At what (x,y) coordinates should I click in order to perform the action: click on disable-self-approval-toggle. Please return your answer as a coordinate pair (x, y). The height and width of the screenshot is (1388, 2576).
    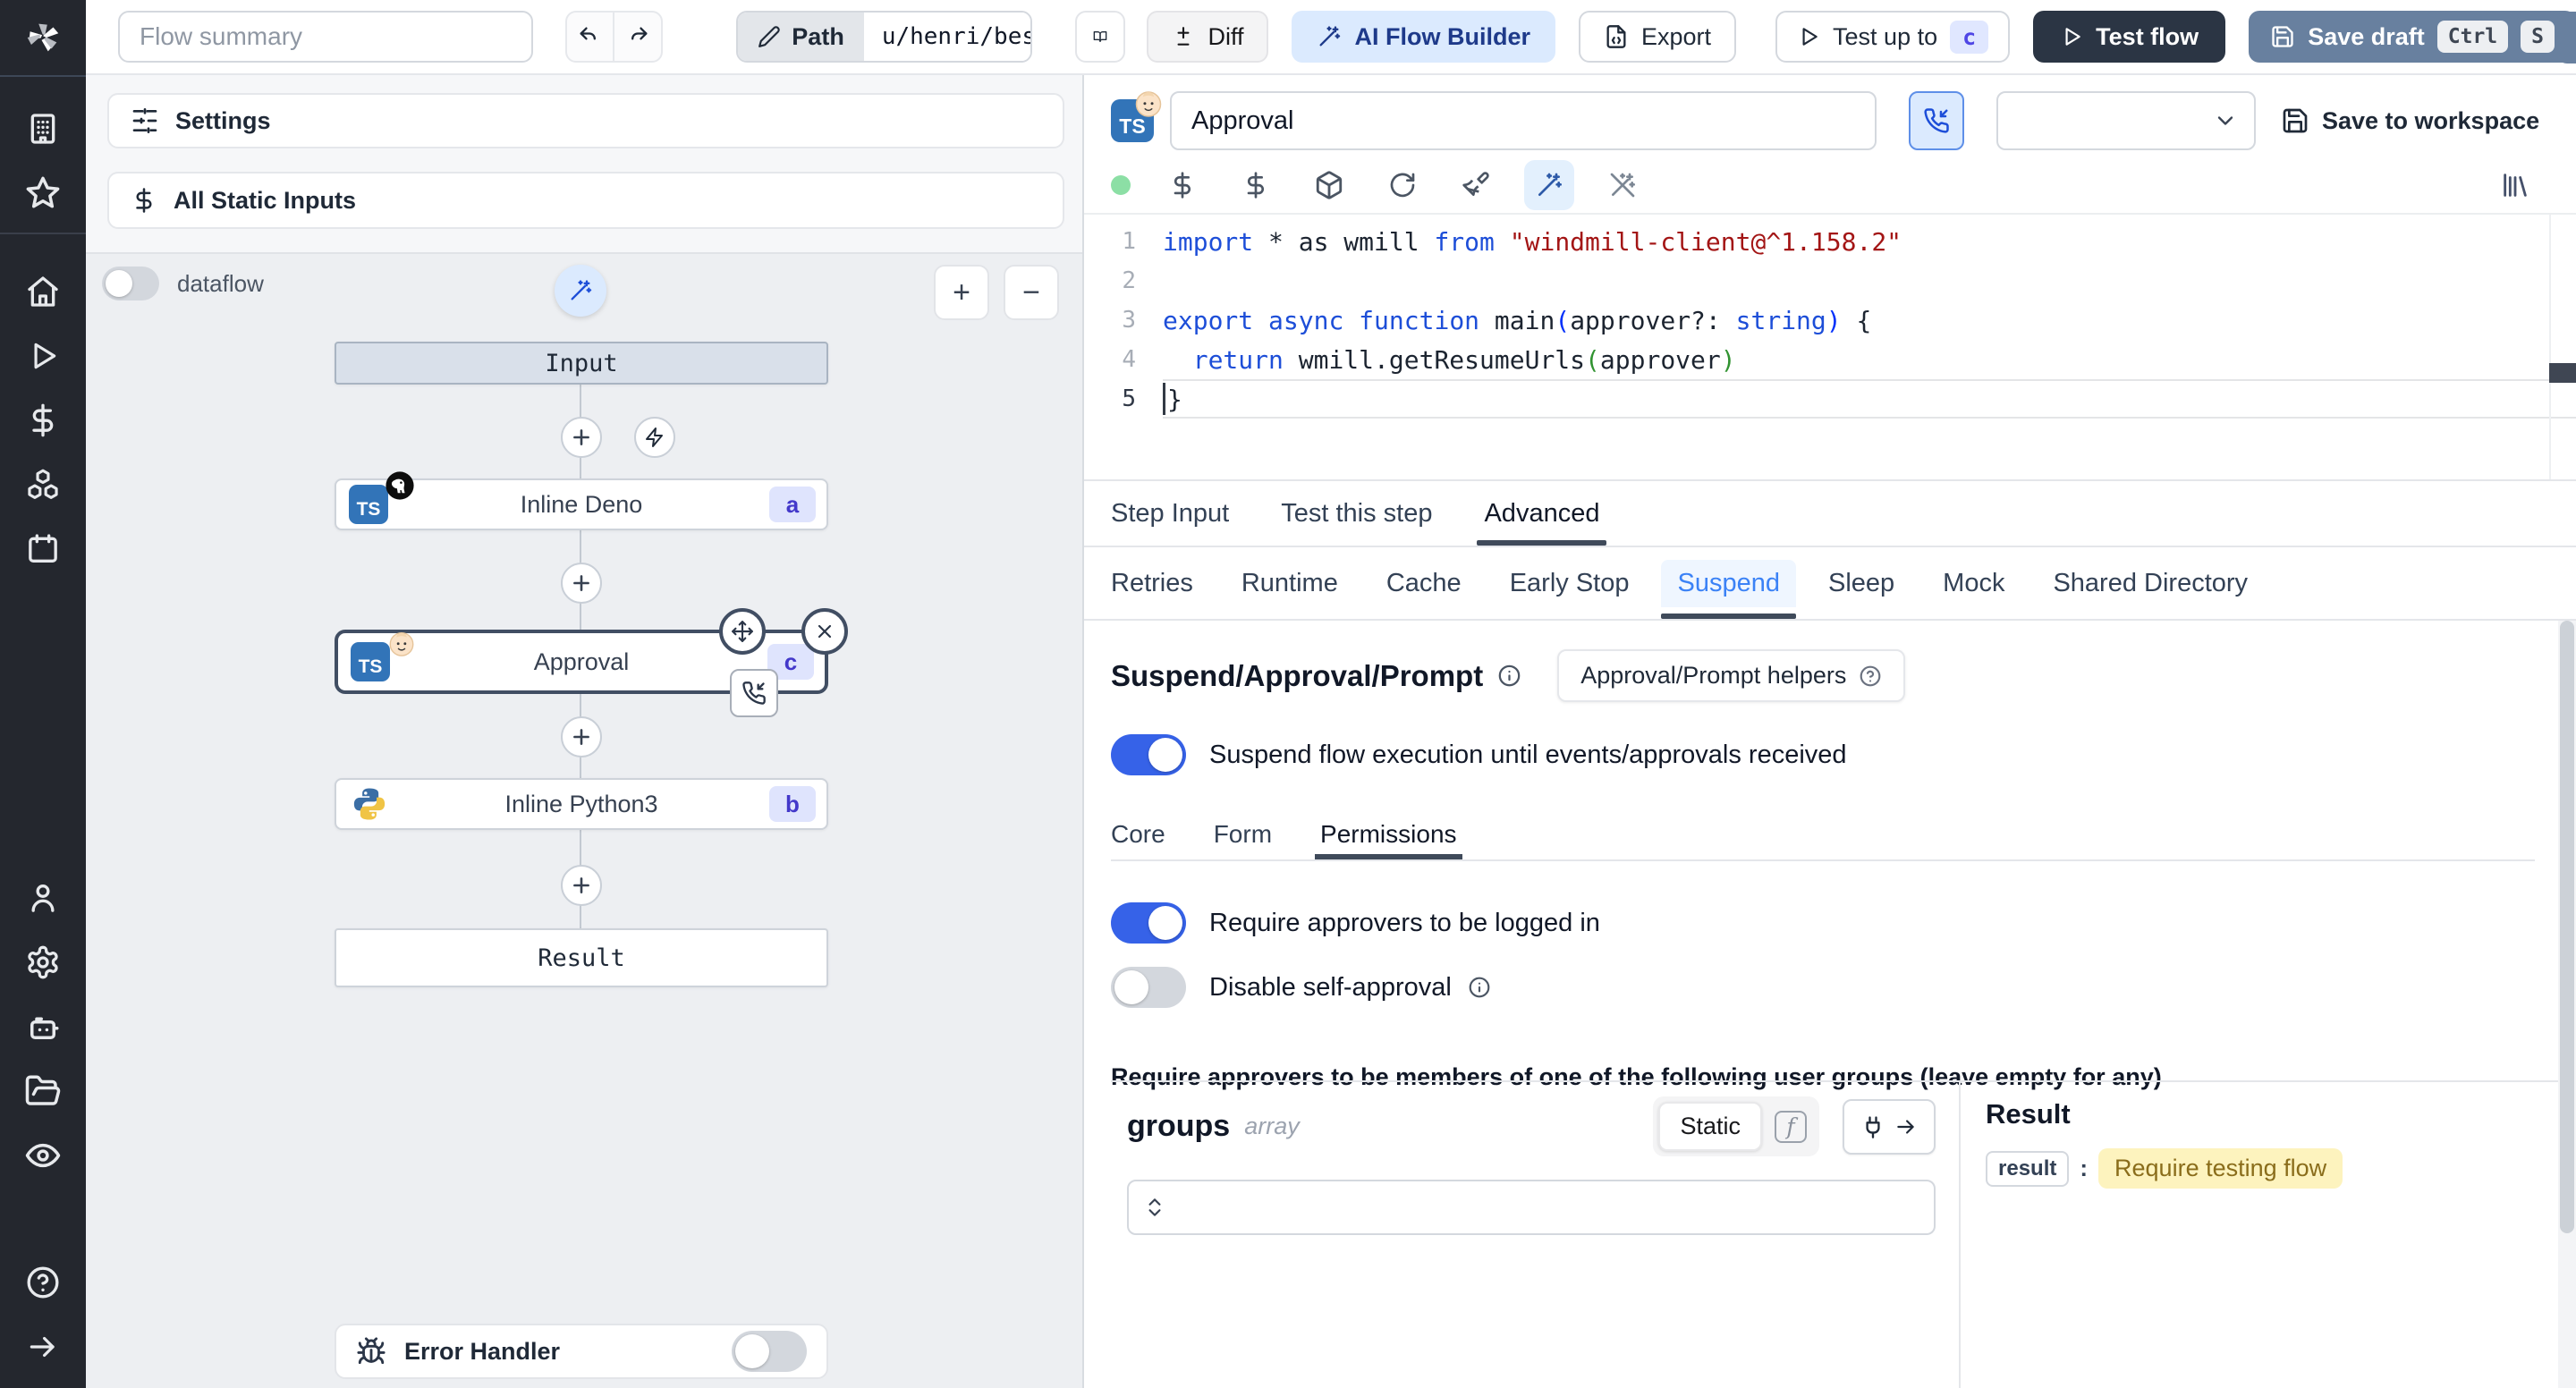
    Looking at the image, I should click on (1148, 988).